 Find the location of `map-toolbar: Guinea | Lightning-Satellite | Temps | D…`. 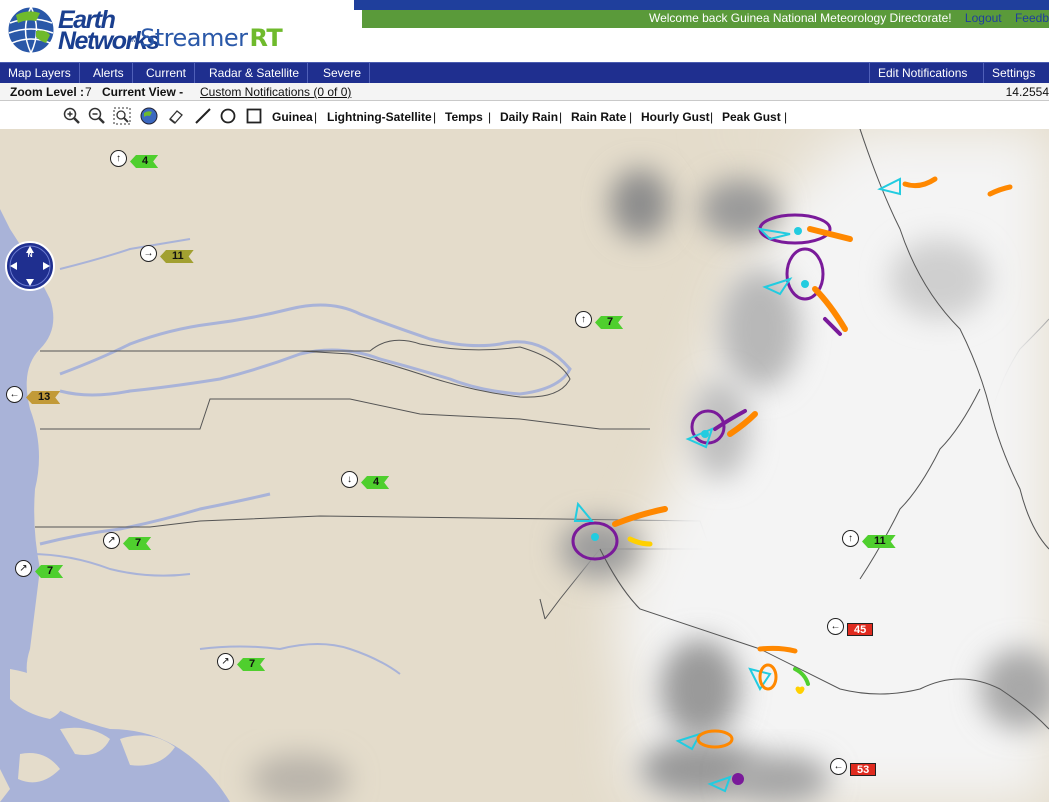

map-toolbar: Guinea | Lightning-Satellite | Temps | D… is located at coordinates (524, 115).